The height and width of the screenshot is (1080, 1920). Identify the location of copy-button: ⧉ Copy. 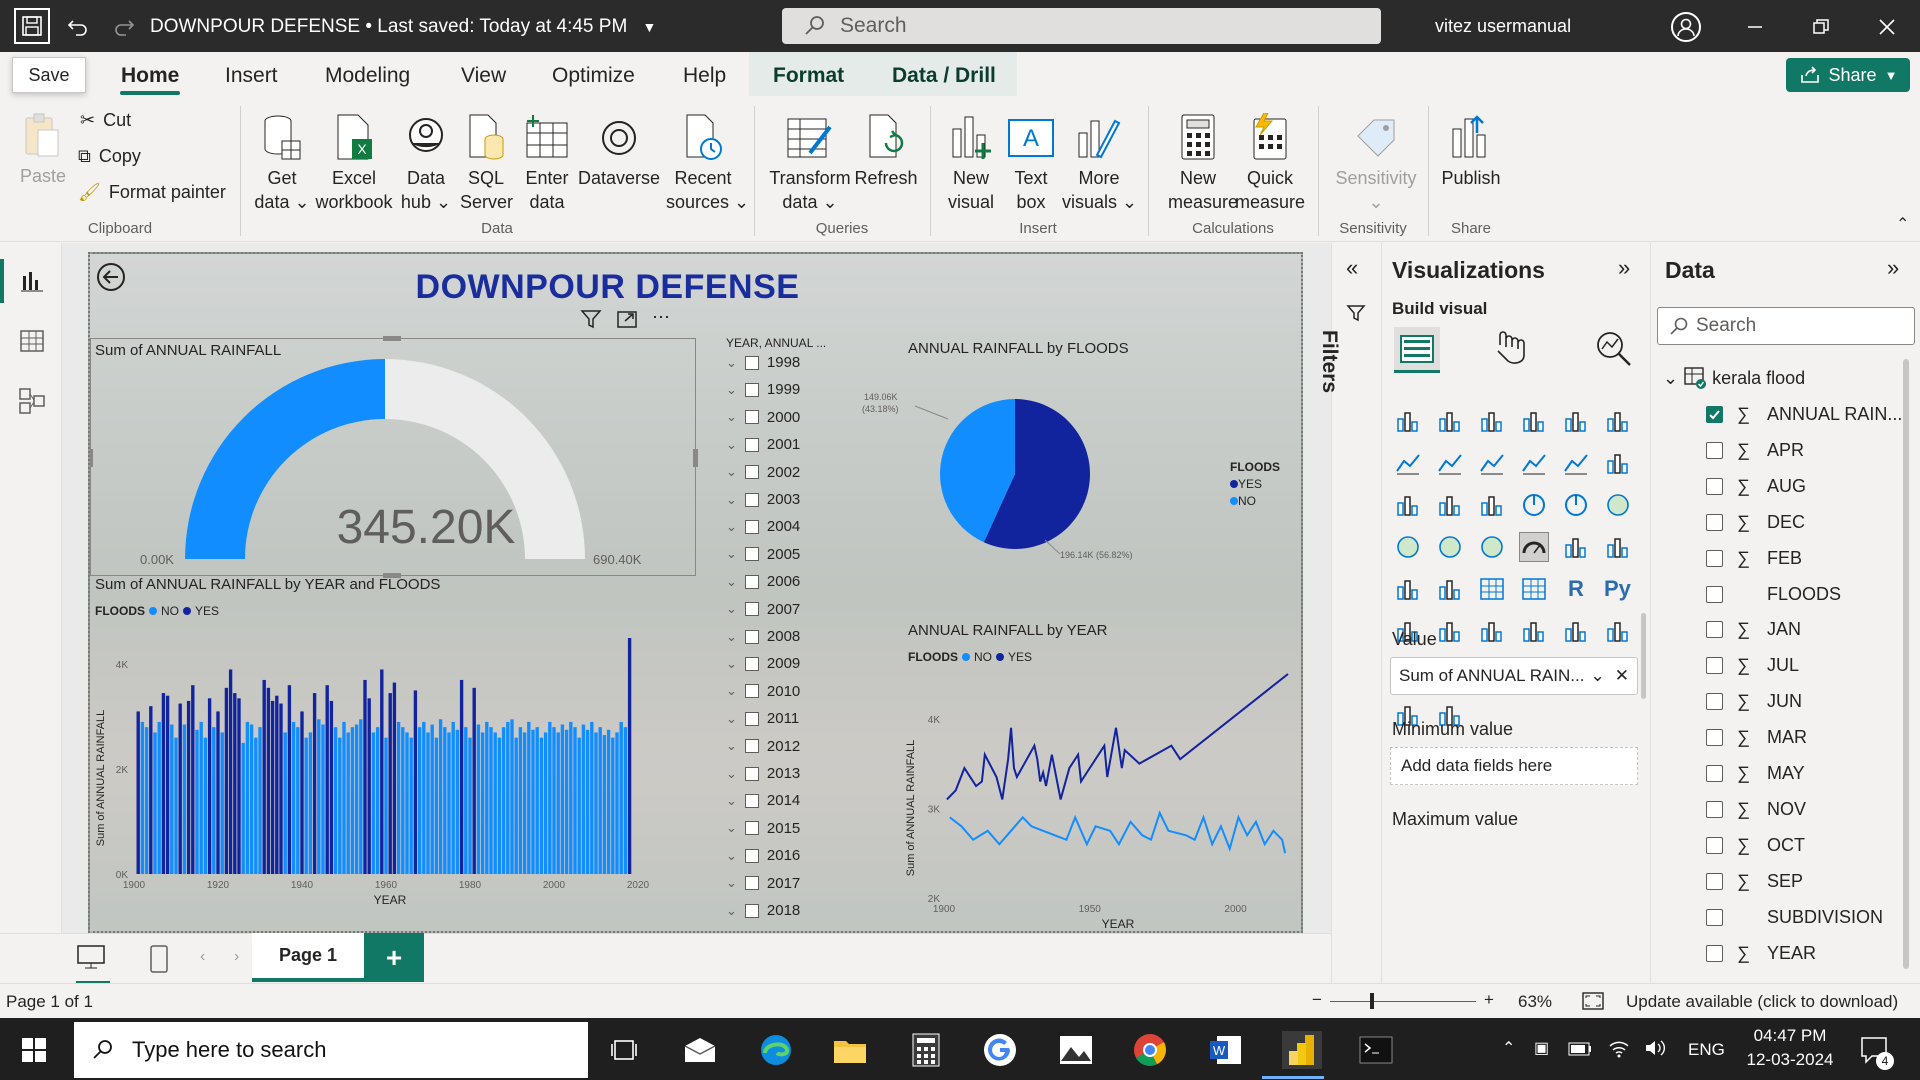
(109, 156).